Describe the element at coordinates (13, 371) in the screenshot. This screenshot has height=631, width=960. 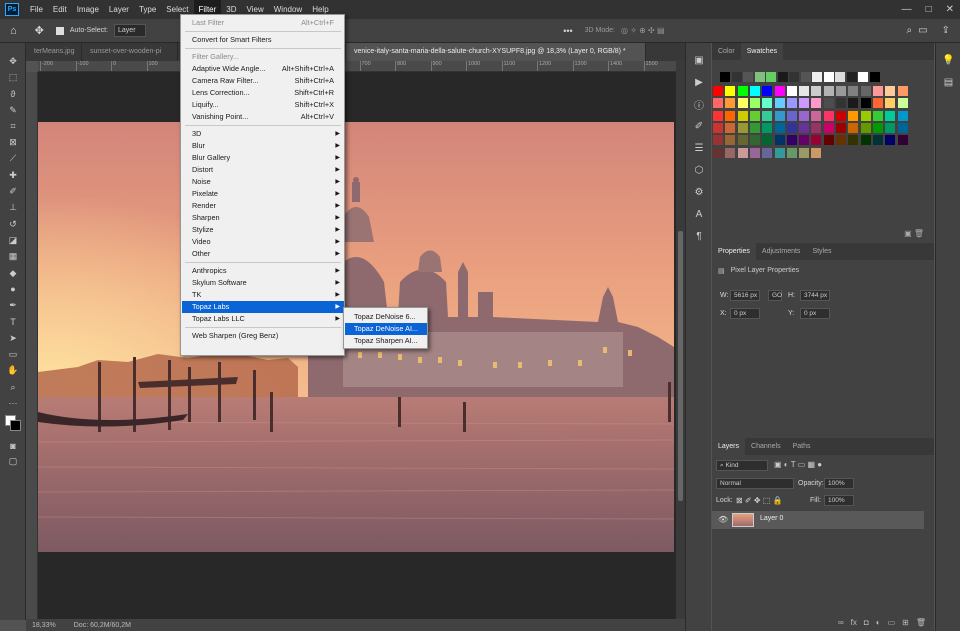
I see `hand-tool-icon: ✋` at that location.